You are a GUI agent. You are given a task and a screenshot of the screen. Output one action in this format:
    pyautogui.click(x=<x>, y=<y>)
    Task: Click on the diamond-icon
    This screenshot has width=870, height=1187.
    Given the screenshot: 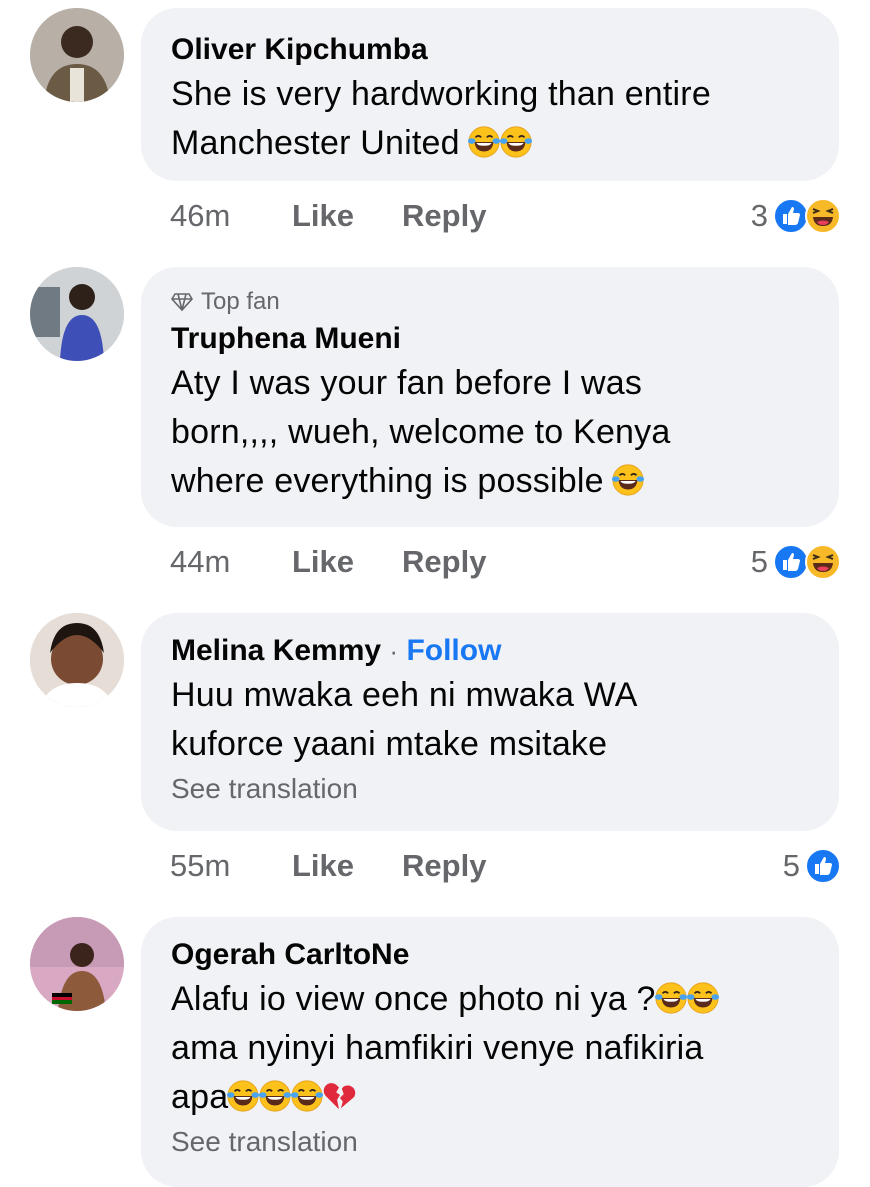 What is the action you would take?
    pyautogui.click(x=182, y=302)
    